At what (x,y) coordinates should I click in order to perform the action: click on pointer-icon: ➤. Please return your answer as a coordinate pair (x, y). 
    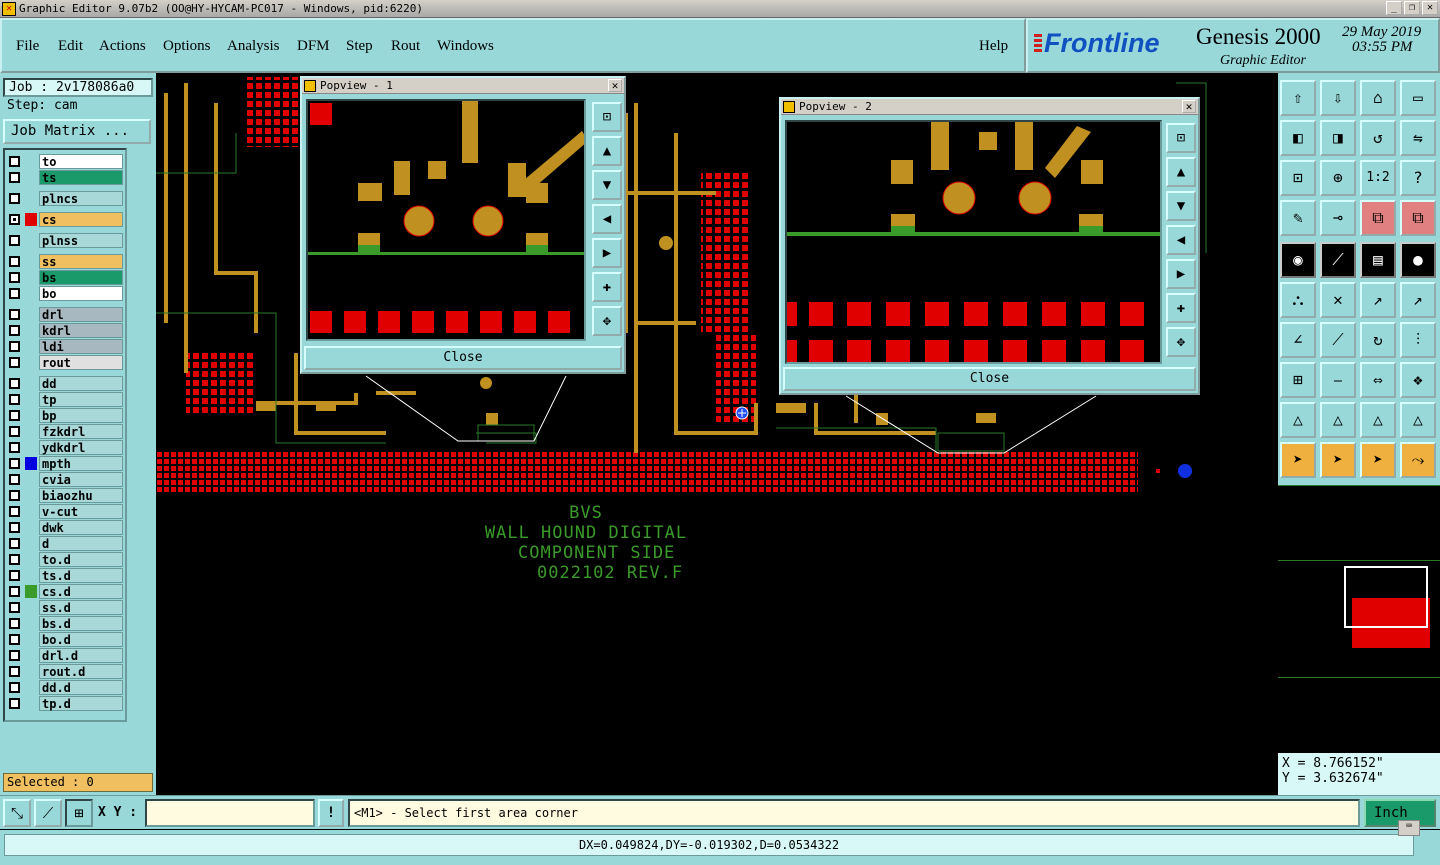
    Looking at the image, I should click on (1298, 460).